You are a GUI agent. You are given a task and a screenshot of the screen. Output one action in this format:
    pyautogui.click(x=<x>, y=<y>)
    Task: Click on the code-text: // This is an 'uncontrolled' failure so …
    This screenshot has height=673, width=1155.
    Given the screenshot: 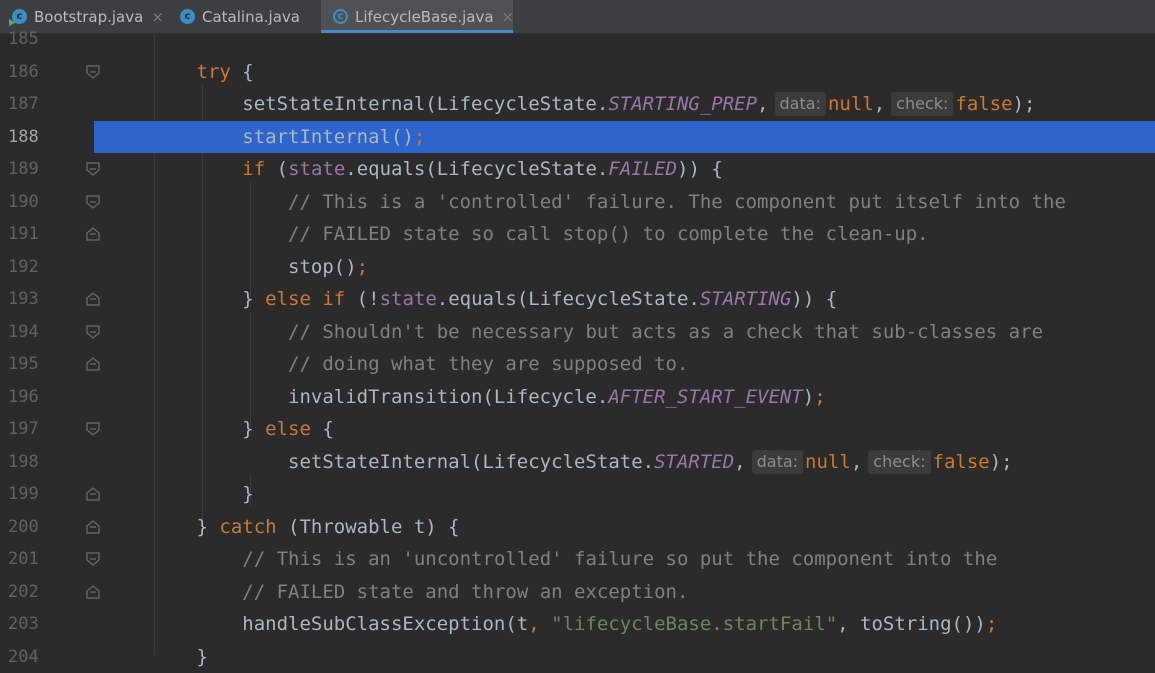 What is the action you would take?
    pyautogui.click(x=551, y=559)
    